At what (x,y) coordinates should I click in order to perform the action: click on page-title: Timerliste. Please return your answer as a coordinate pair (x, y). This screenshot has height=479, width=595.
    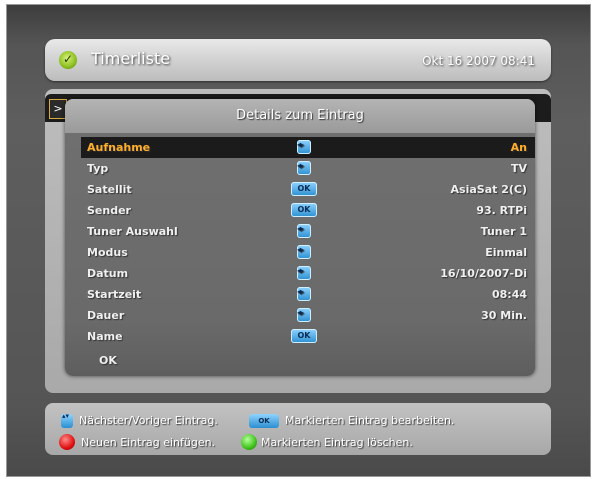
    Looking at the image, I should click on (131, 58).